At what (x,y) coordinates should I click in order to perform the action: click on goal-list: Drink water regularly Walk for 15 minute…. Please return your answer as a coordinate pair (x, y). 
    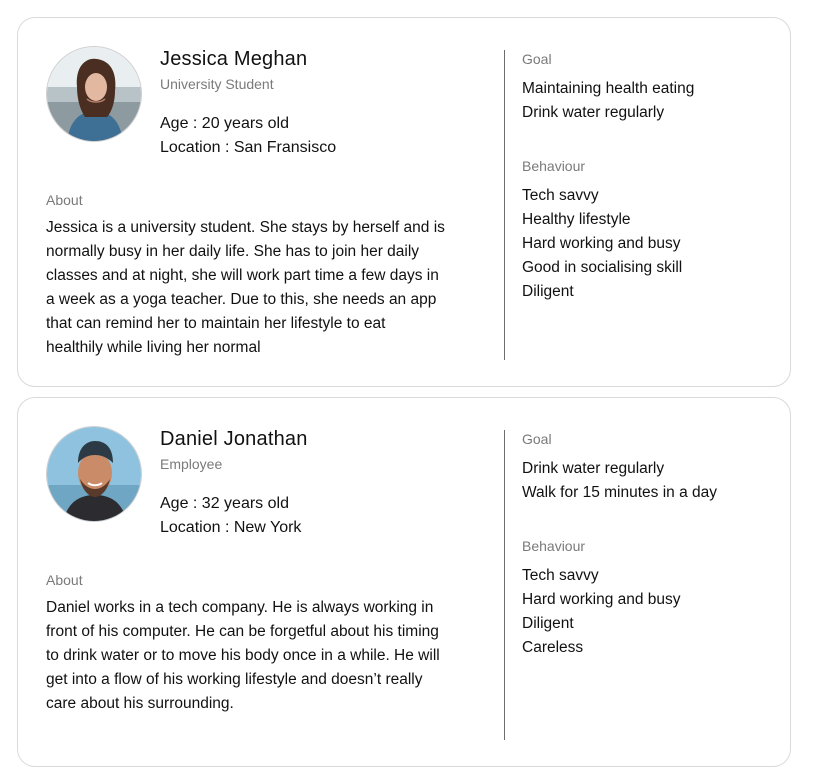
    Looking at the image, I should click on (619, 481).